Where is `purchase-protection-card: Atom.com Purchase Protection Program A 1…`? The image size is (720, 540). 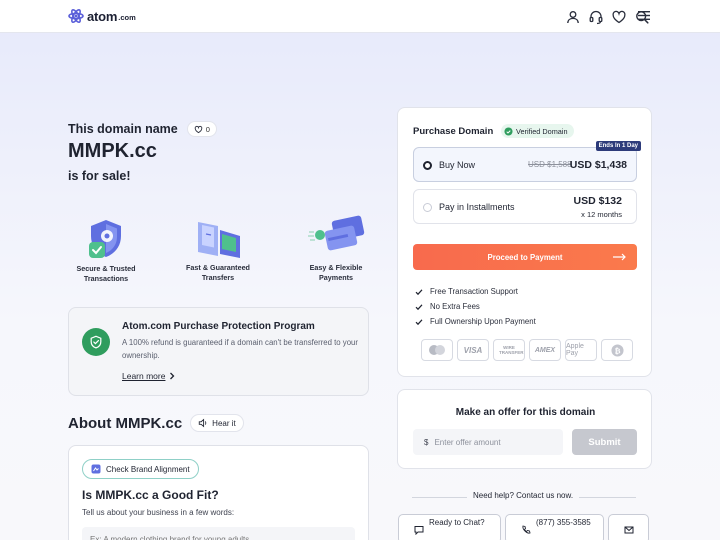 purchase-protection-card: Atom.com Purchase Protection Program A 1… is located at coordinates (218, 351).